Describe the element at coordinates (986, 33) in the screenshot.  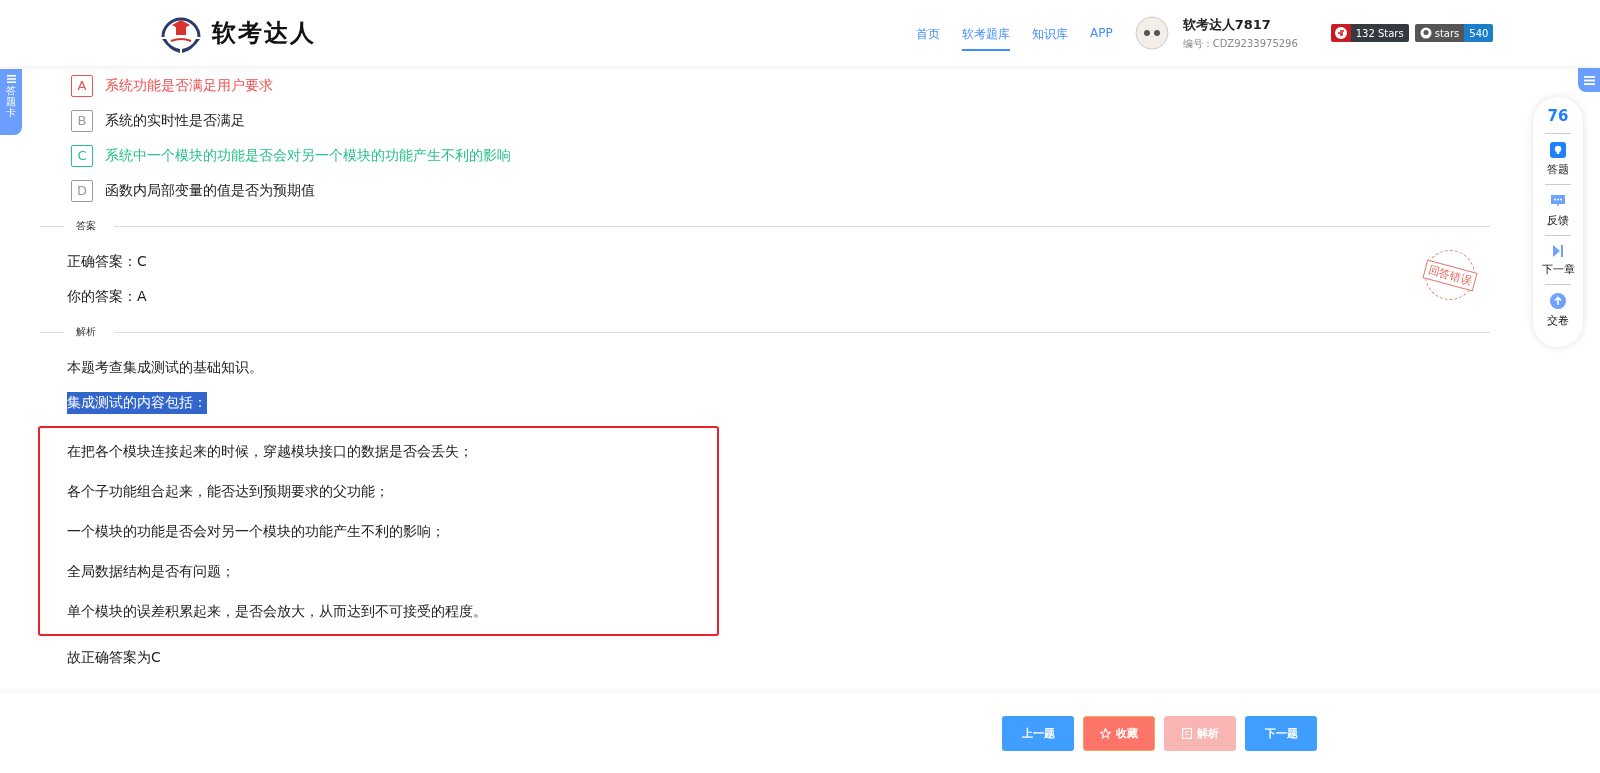
I see `nav-tab: 软考题库` at that location.